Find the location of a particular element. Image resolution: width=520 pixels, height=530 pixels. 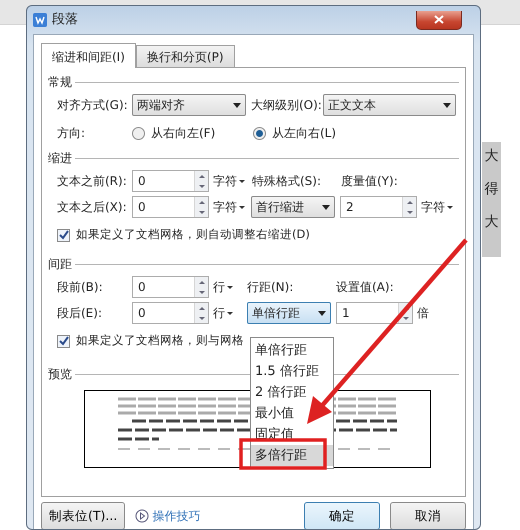

menu-item: 最小值 is located at coordinates (292, 413).